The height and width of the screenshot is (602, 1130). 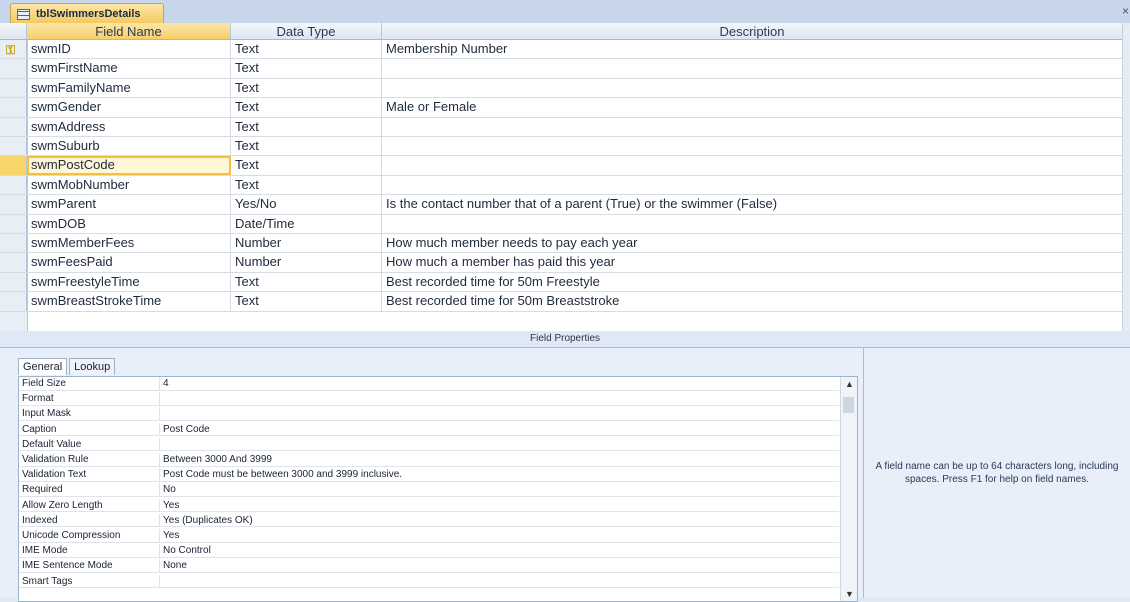 I want to click on field-name-cell: swmGender, so click(x=129, y=107).